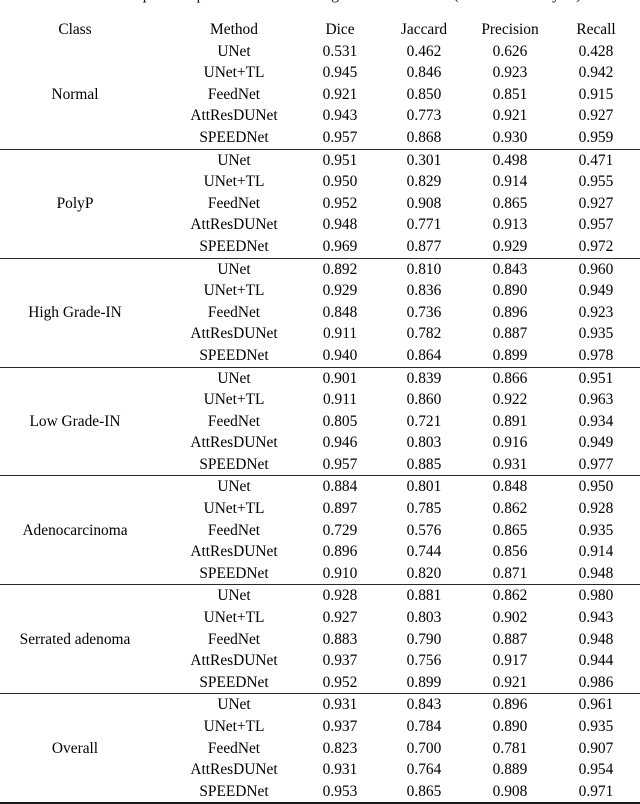  Describe the element at coordinates (340, 552) in the screenshot. I see `dice-cell: 0.896` at that location.